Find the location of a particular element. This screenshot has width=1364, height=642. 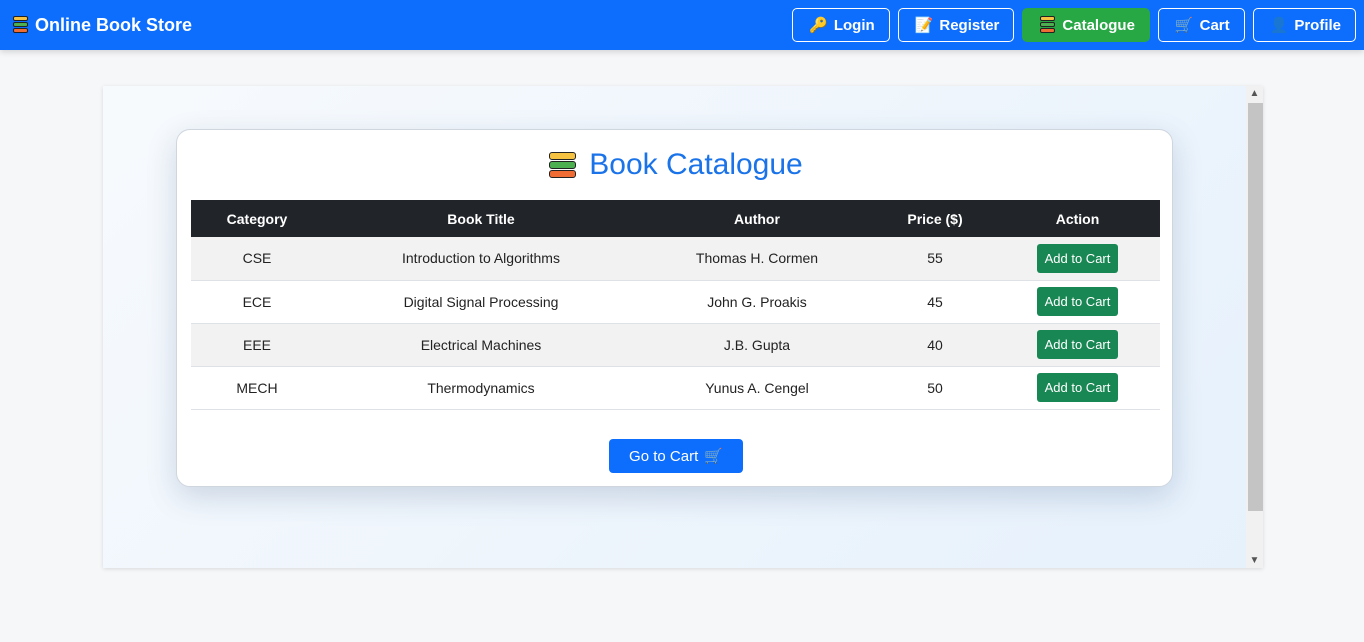

nav-profile-label: Profile is located at coordinates (1317, 25).